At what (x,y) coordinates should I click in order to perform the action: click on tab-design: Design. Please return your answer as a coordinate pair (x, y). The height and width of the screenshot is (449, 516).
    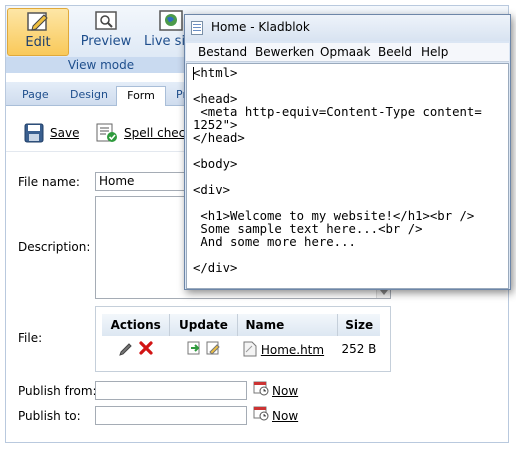
    Looking at the image, I should click on (89, 96).